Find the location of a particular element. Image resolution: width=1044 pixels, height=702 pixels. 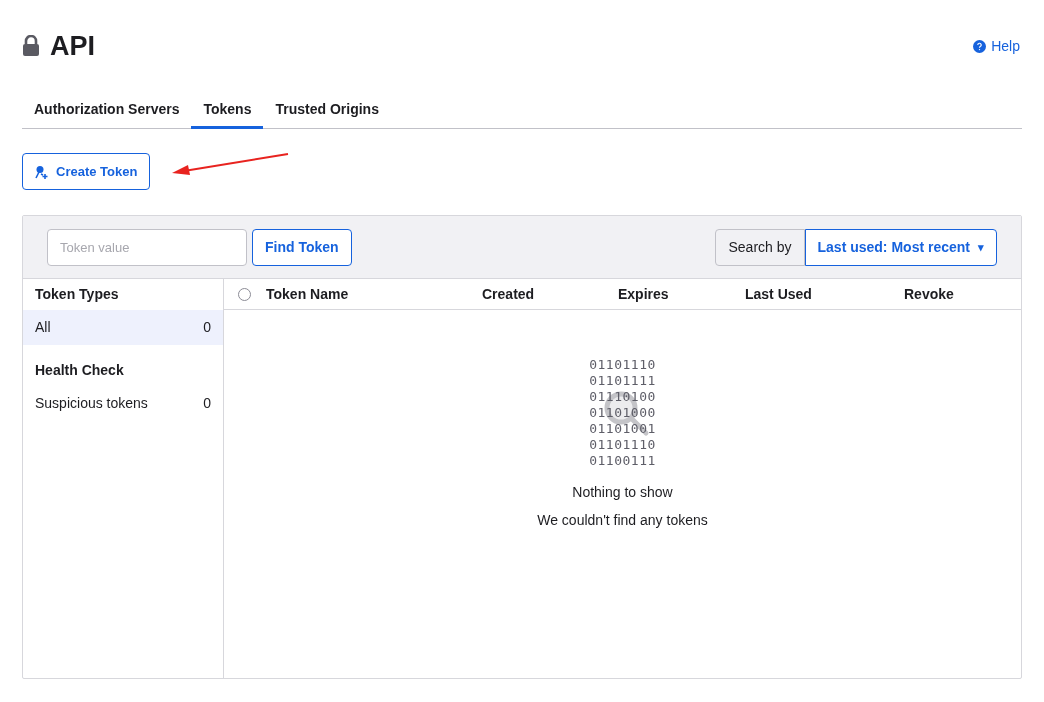

empty-title: Nothing to show is located at coordinates (622, 492).